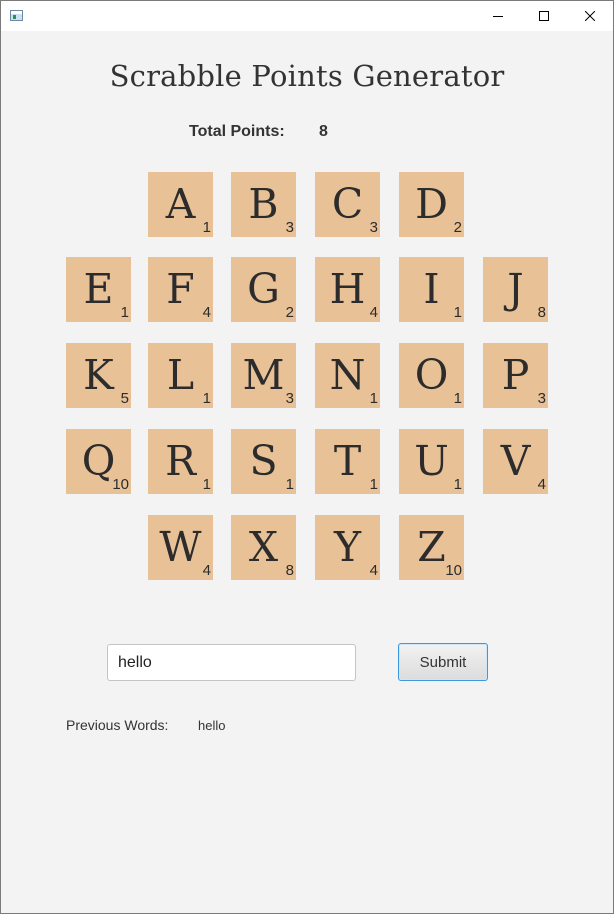 This screenshot has width=614, height=914. Describe the element at coordinates (212, 725) in the screenshot. I see `previous-words-list: hello` at that location.